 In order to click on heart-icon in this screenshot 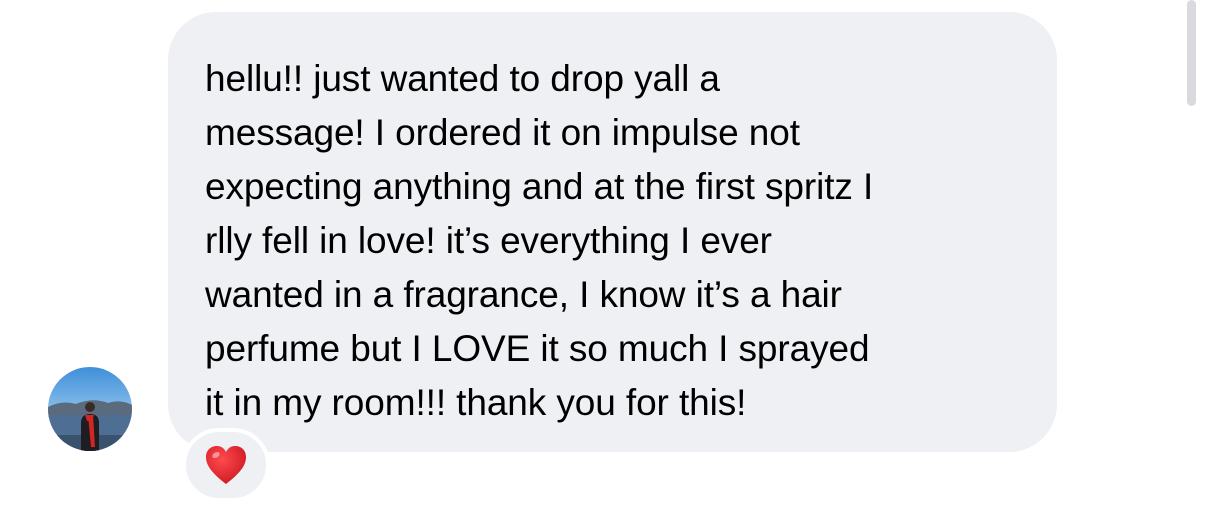, I will do `click(226, 465)`.